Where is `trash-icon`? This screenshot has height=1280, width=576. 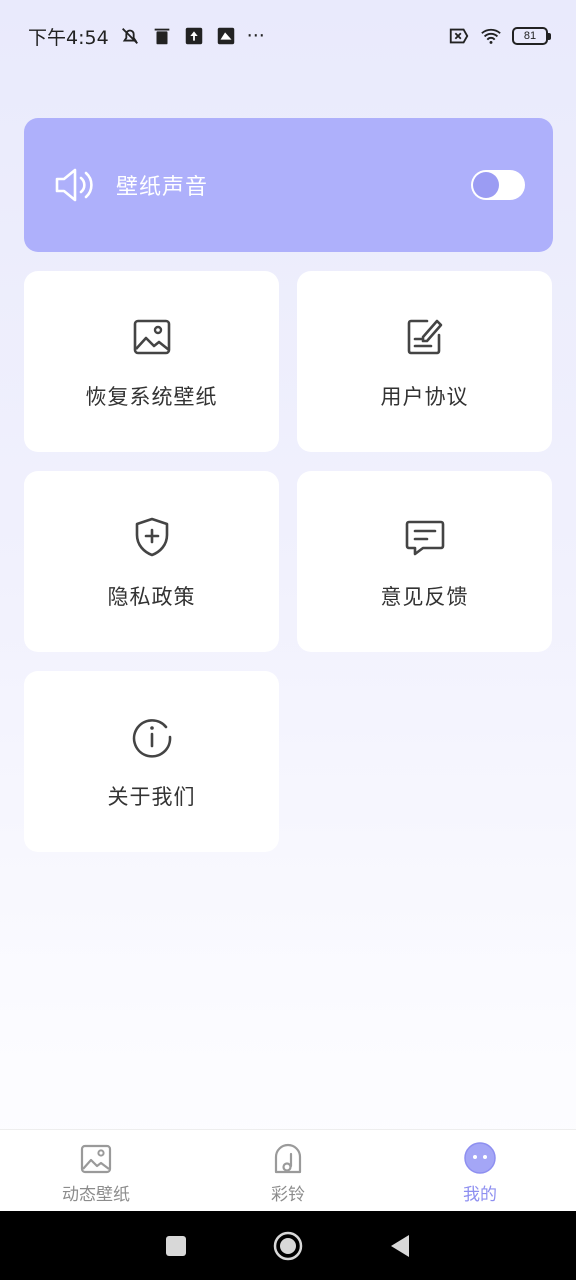 trash-icon is located at coordinates (162, 36).